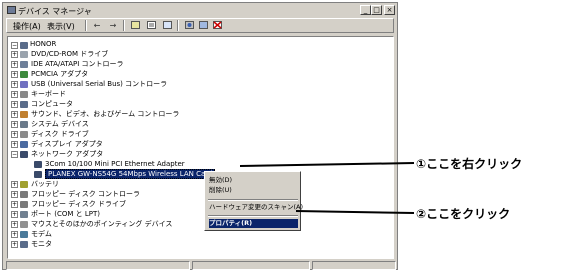  I want to click on tree-row: DVD/CD-ROM ドライブ, so click(69, 54).